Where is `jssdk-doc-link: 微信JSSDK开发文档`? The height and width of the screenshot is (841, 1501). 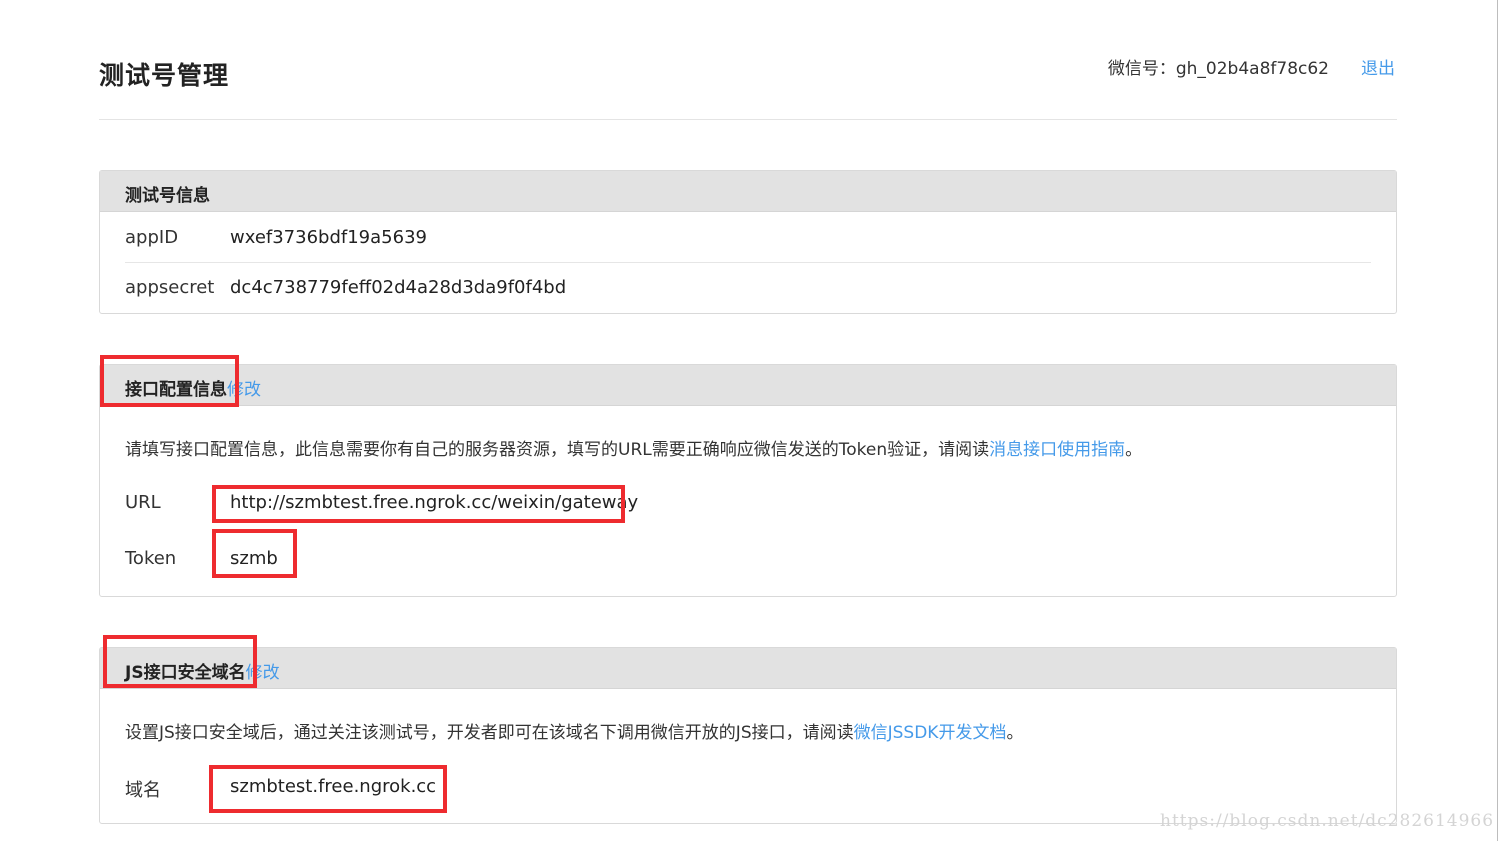
jssdk-doc-link: 微信JSSDK开发文档 is located at coordinates (930, 733).